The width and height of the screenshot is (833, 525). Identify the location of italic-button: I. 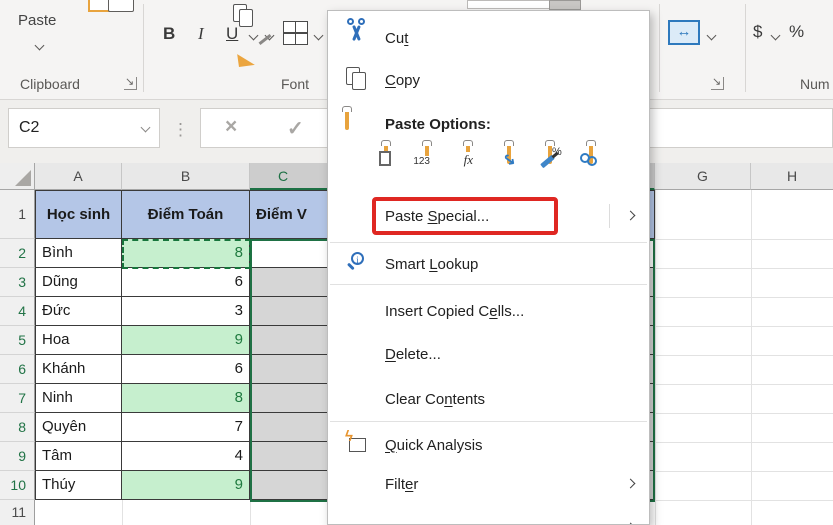
(201, 34).